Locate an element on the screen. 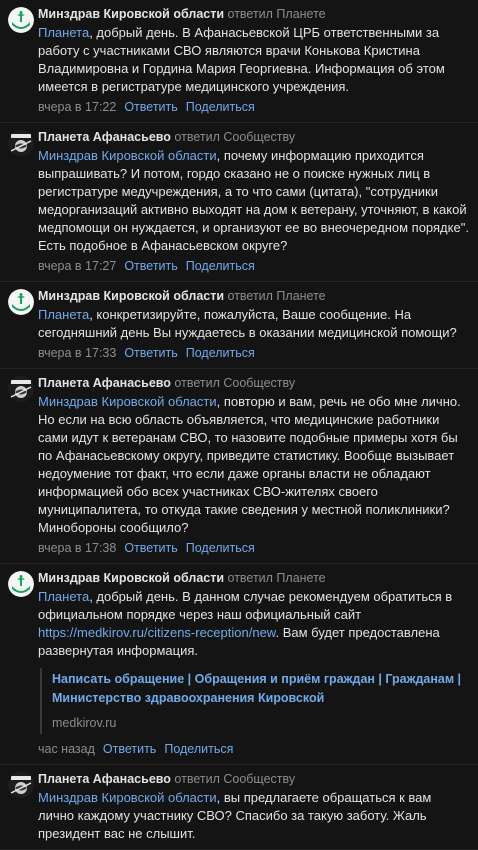 This screenshot has height=850, width=478. comment-meta: вчера в 17:38 Ответить Поделиться is located at coordinates (254, 548).